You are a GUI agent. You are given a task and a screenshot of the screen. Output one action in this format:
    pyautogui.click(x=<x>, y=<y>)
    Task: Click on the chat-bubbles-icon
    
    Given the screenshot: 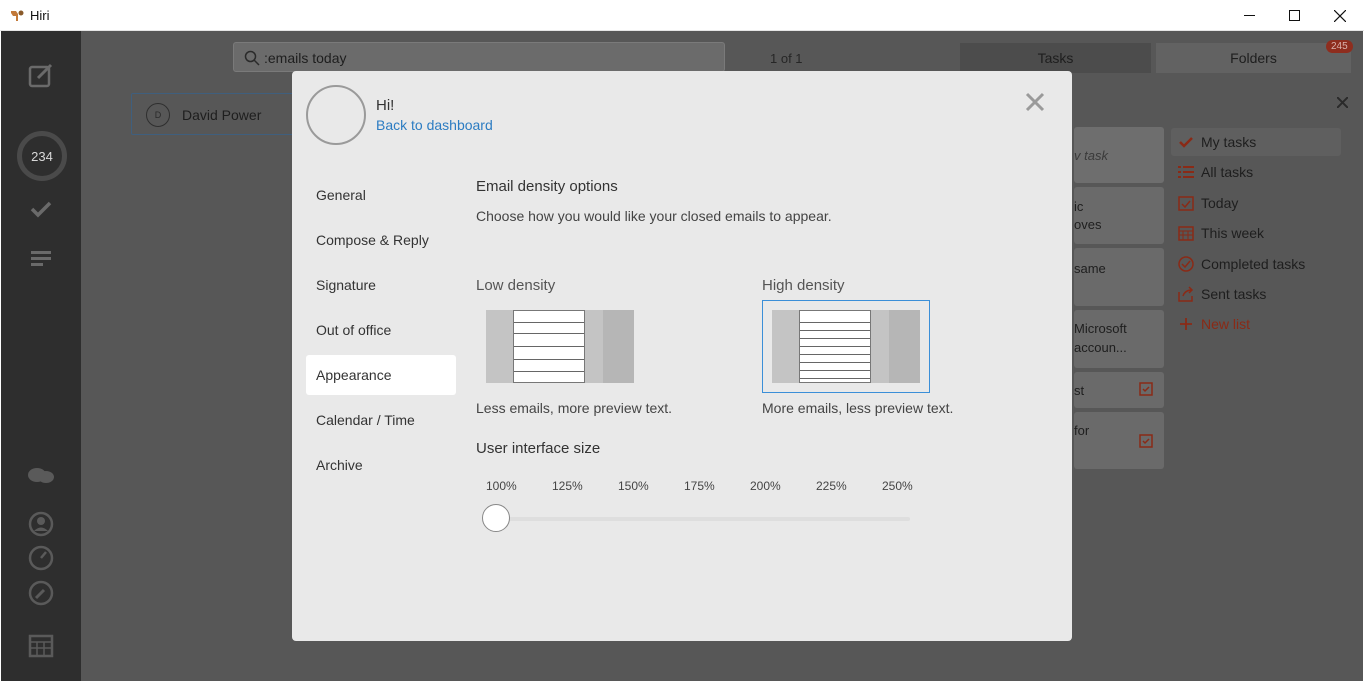 What is the action you would take?
    pyautogui.click(x=41, y=475)
    